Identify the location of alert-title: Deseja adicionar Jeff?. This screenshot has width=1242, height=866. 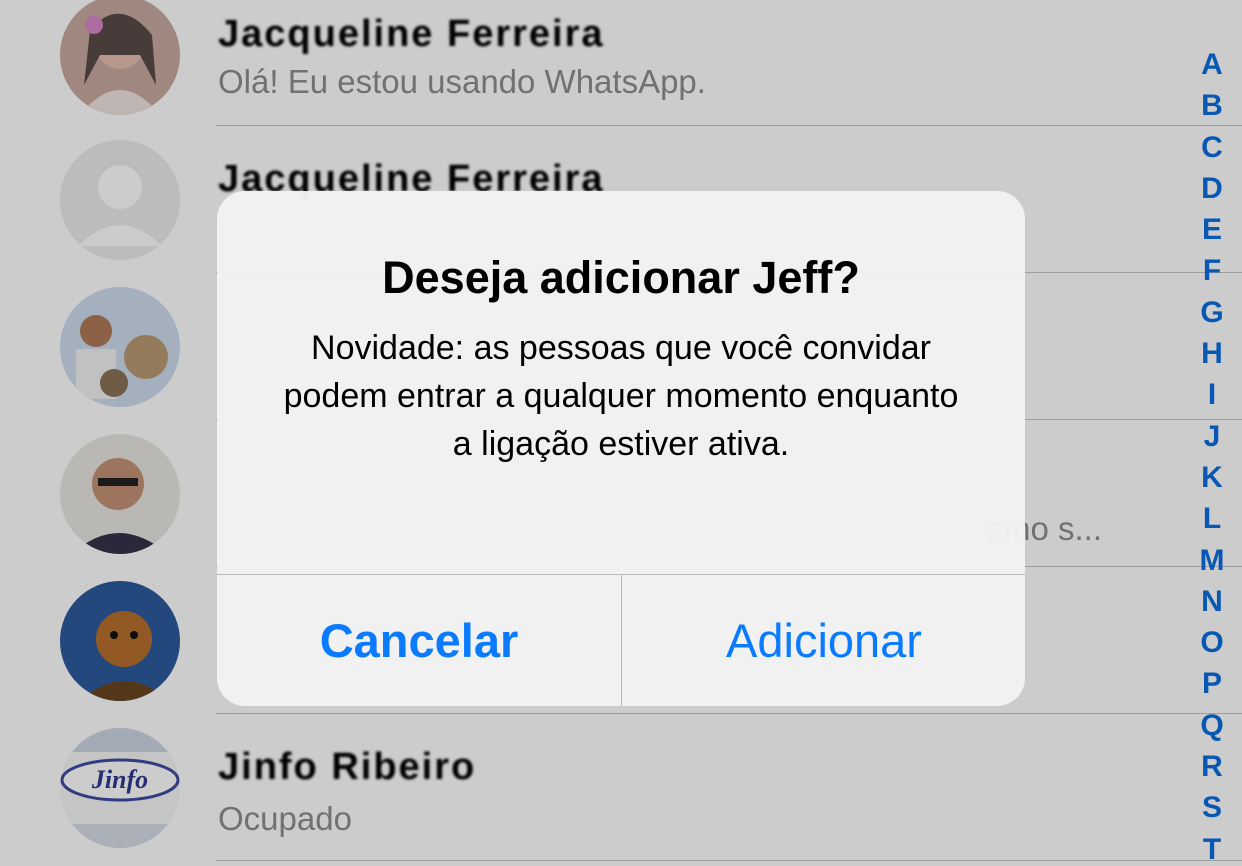
(621, 277).